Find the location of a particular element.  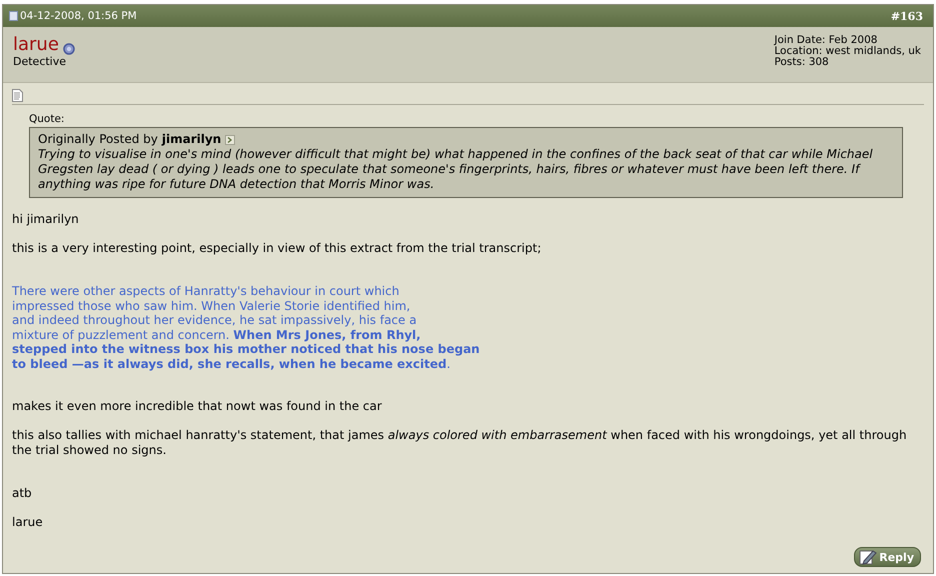

quote-author-link: jimarilyn is located at coordinates (192, 139).